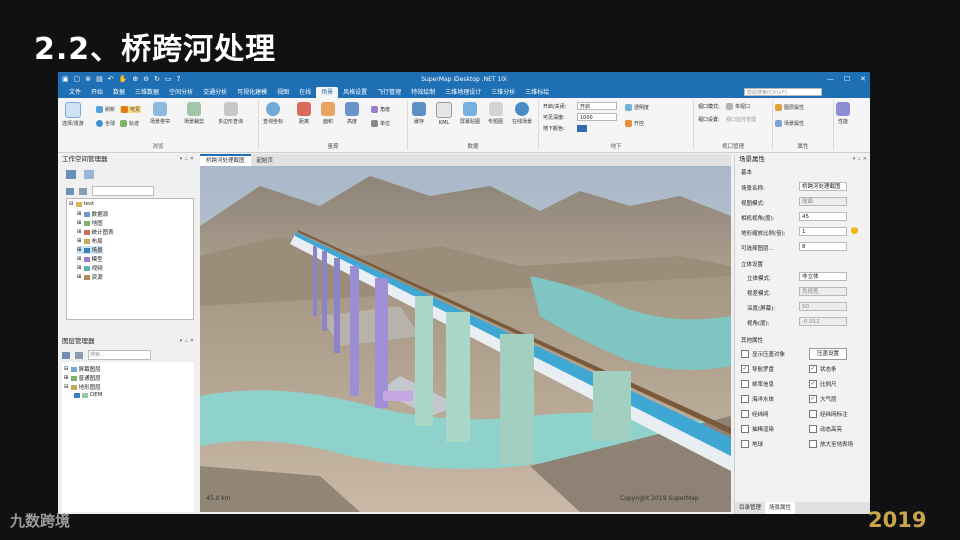 This screenshot has height=540, width=960. I want to click on checkbox-thinning: 抽稀渲染, so click(757, 429).